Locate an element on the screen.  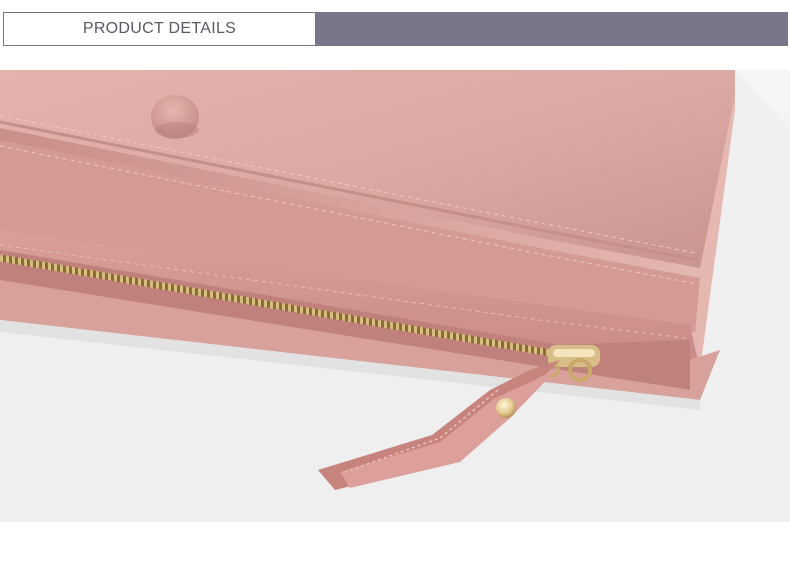
section-title: PRODUCT DETAILS is located at coordinates (159, 28).